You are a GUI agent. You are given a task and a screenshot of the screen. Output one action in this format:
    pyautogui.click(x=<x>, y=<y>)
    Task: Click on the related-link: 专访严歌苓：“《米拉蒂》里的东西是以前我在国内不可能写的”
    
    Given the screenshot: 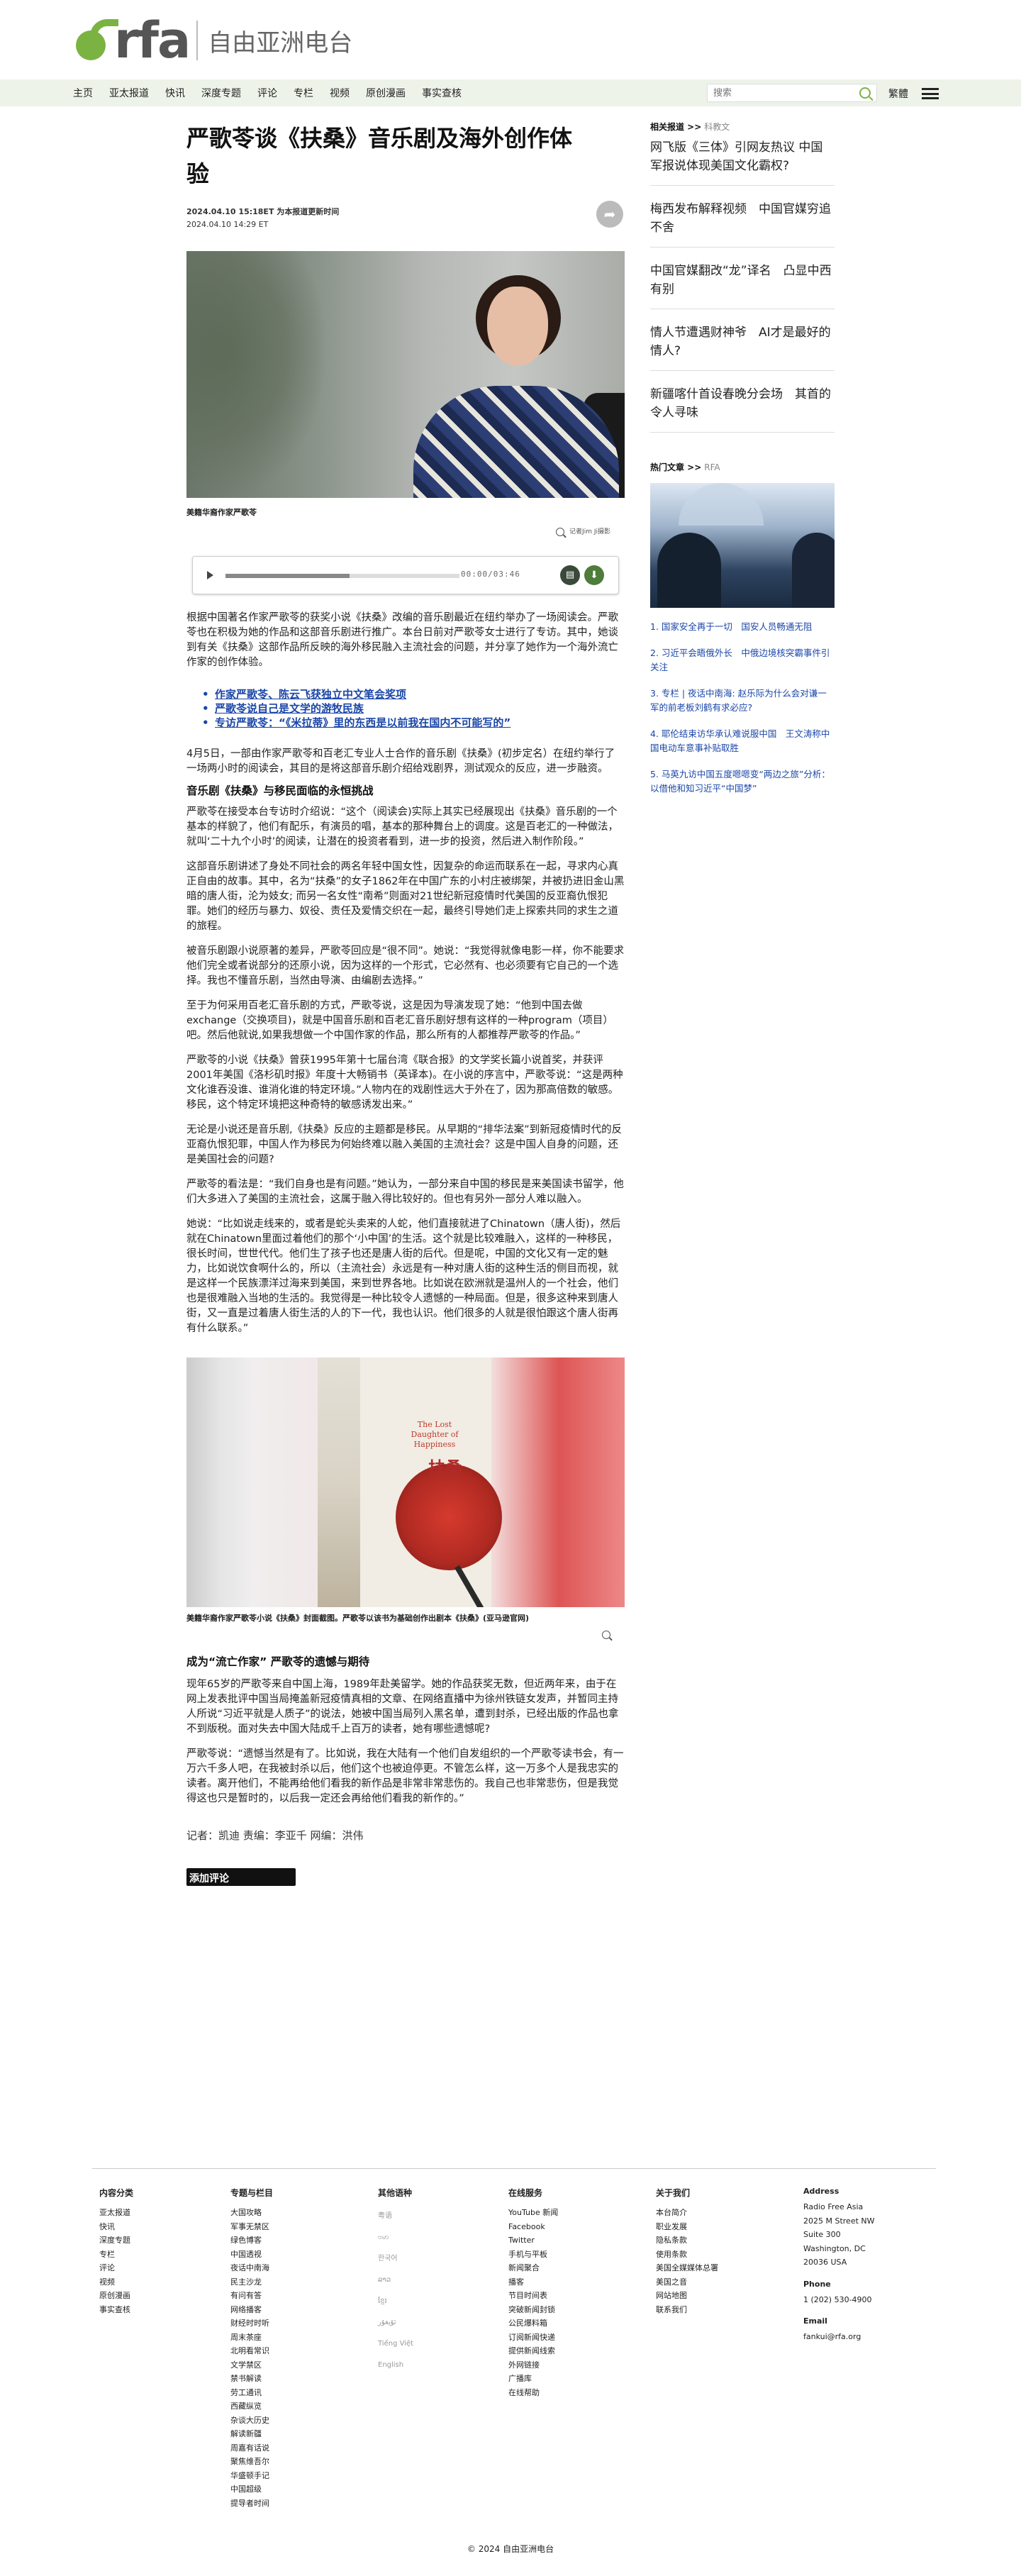 What is the action you would take?
    pyautogui.click(x=413, y=723)
    